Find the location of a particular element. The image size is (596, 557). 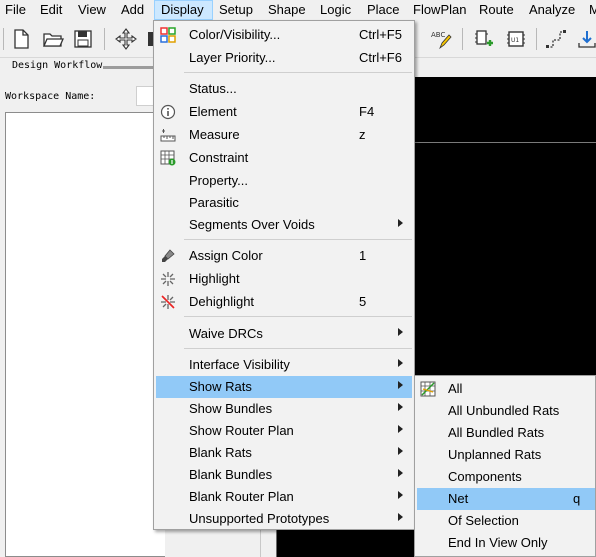

menu-item-label: Segments Over Voids is located at coordinates (252, 224).